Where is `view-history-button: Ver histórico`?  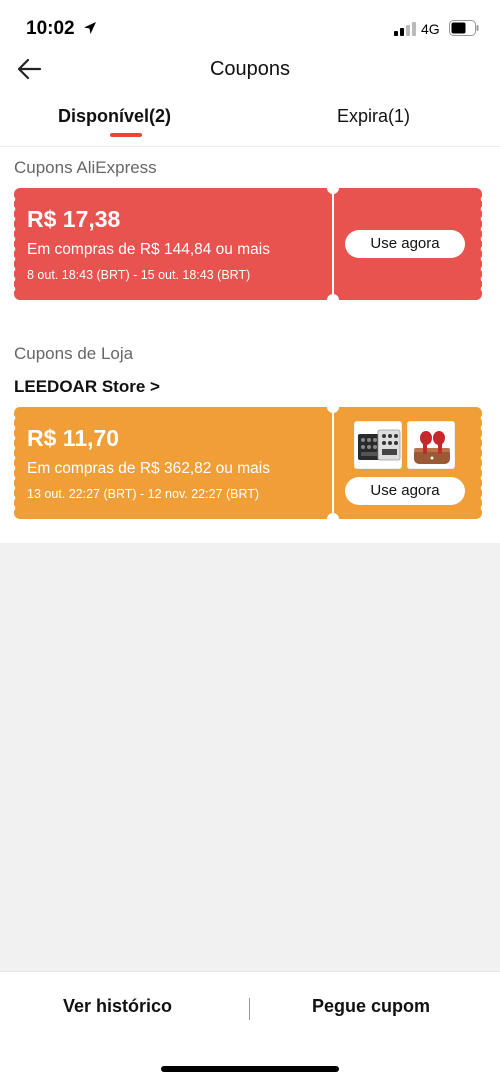 view-history-button: Ver histórico is located at coordinates (117, 1006).